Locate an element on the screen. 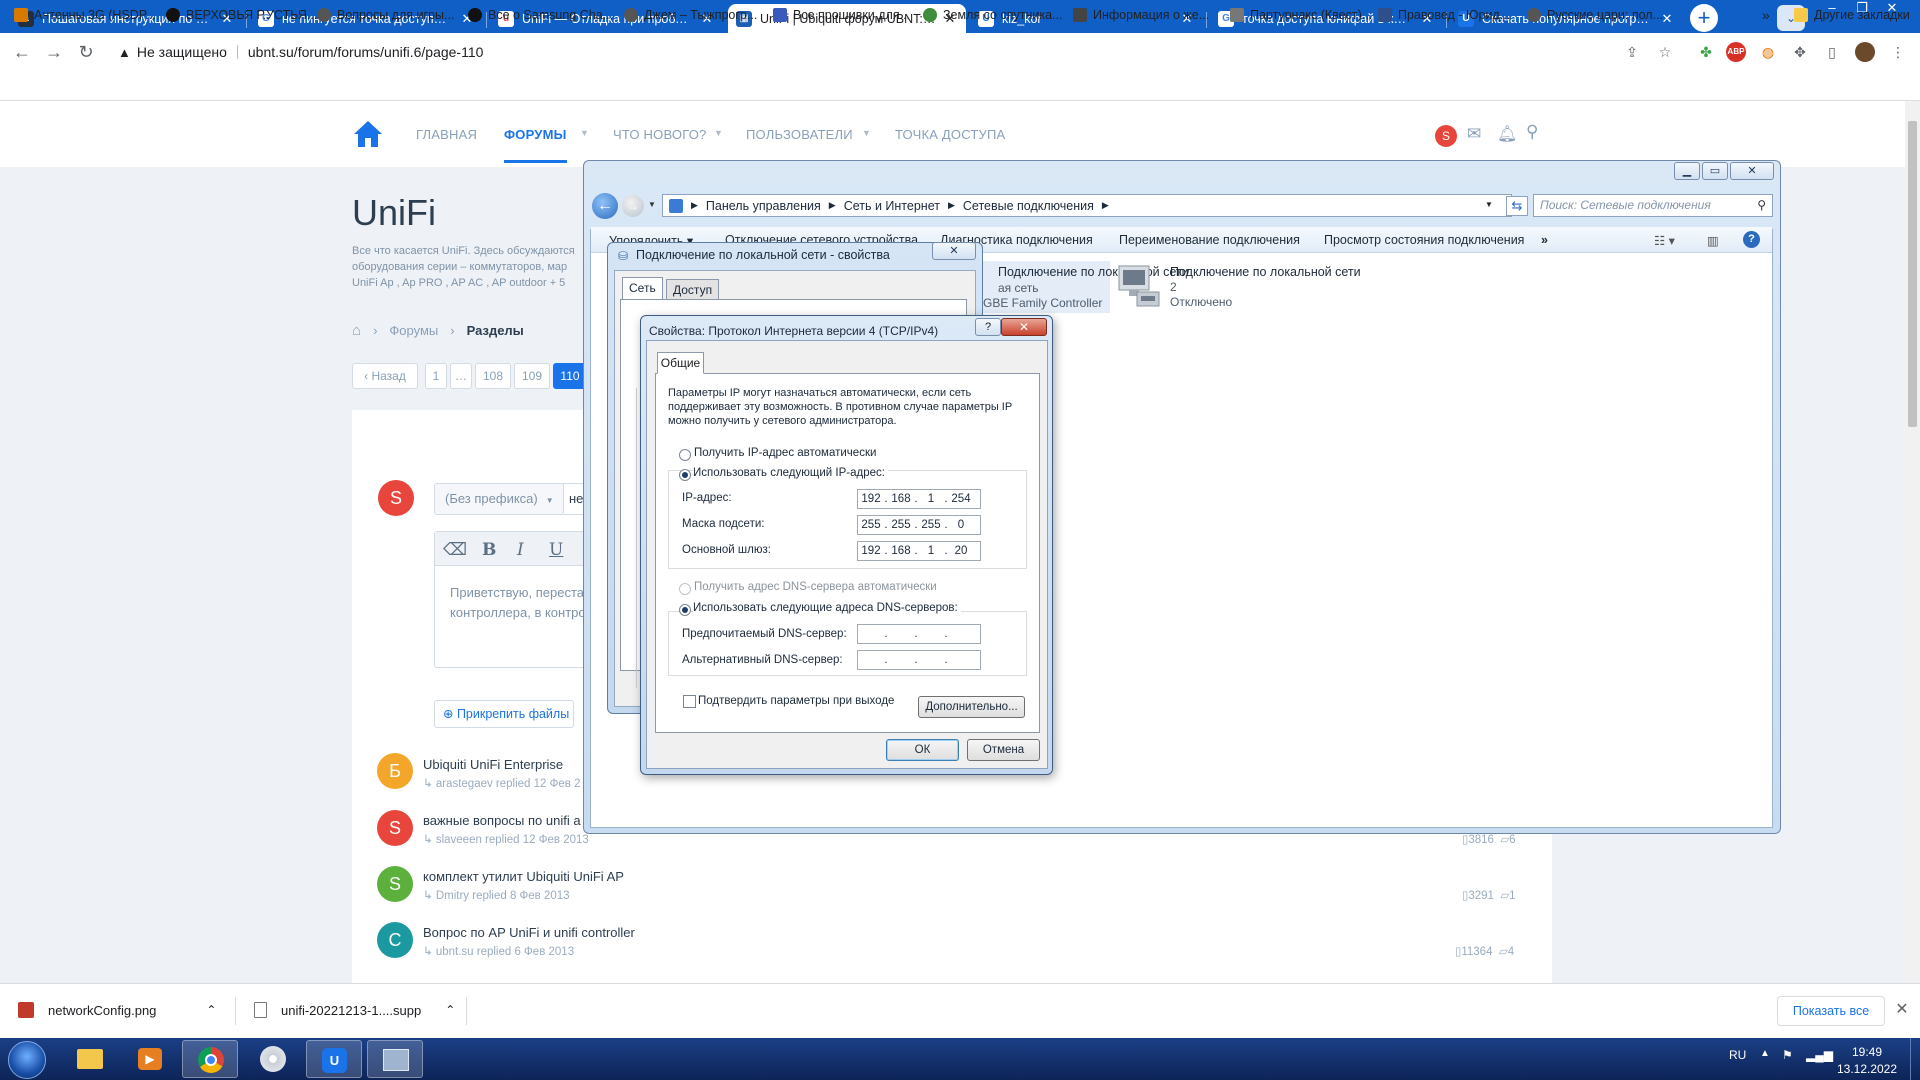  user-avatar: S is located at coordinates (1446, 136).